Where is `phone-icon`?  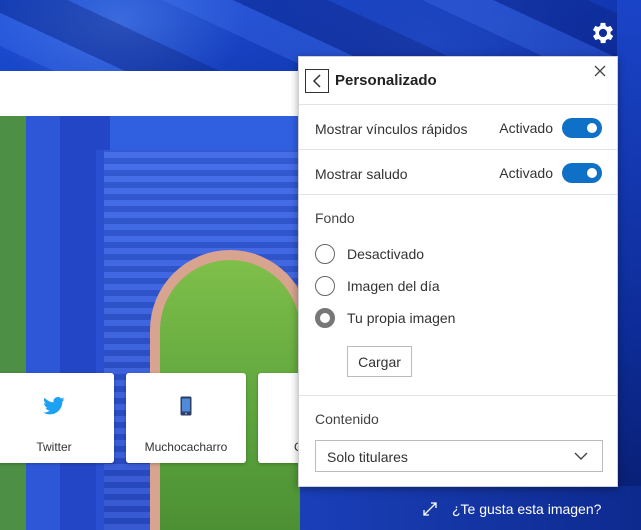
phone-icon is located at coordinates (186, 406).